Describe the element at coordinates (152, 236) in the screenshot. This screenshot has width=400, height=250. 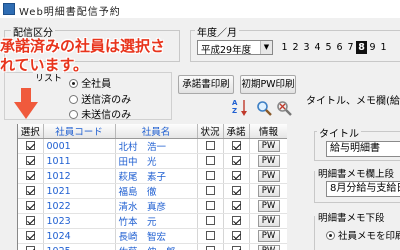
I see `table-row: 1024 長崎 智宏 PW` at that location.